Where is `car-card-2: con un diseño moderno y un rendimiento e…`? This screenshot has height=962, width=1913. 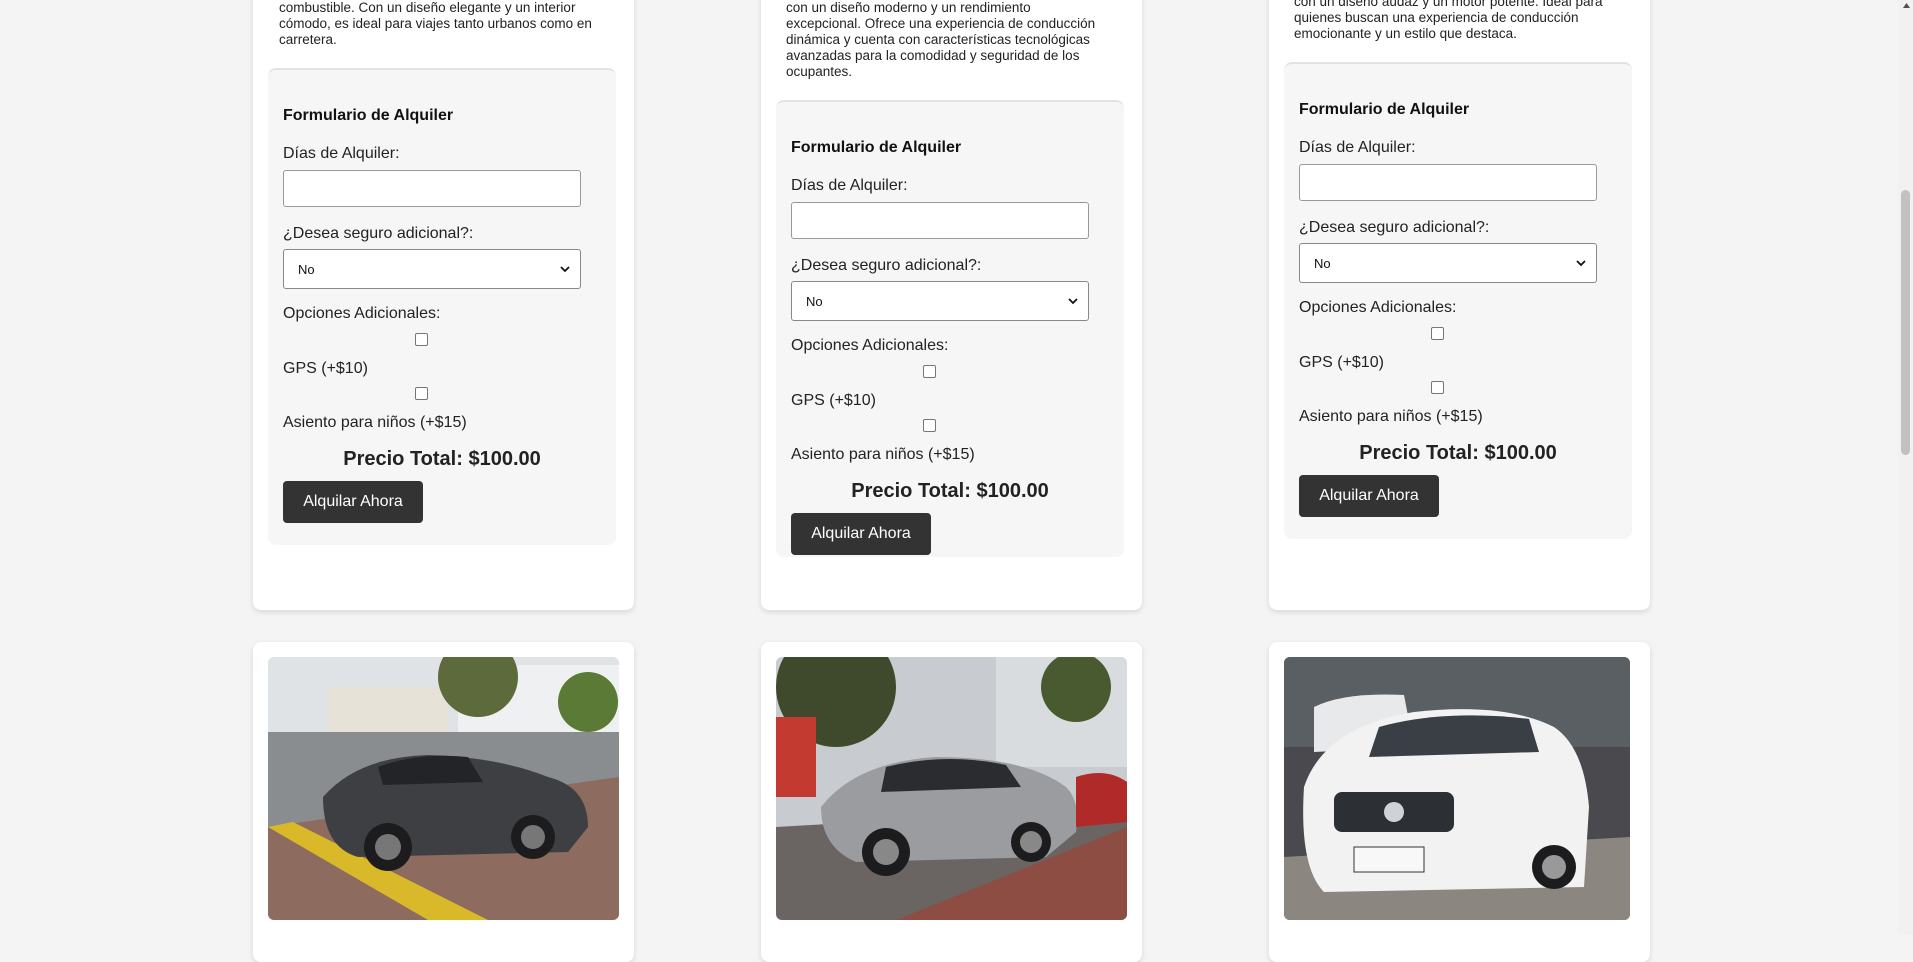 car-card-2: con un diseño moderno y un rendimiento e… is located at coordinates (951, 305).